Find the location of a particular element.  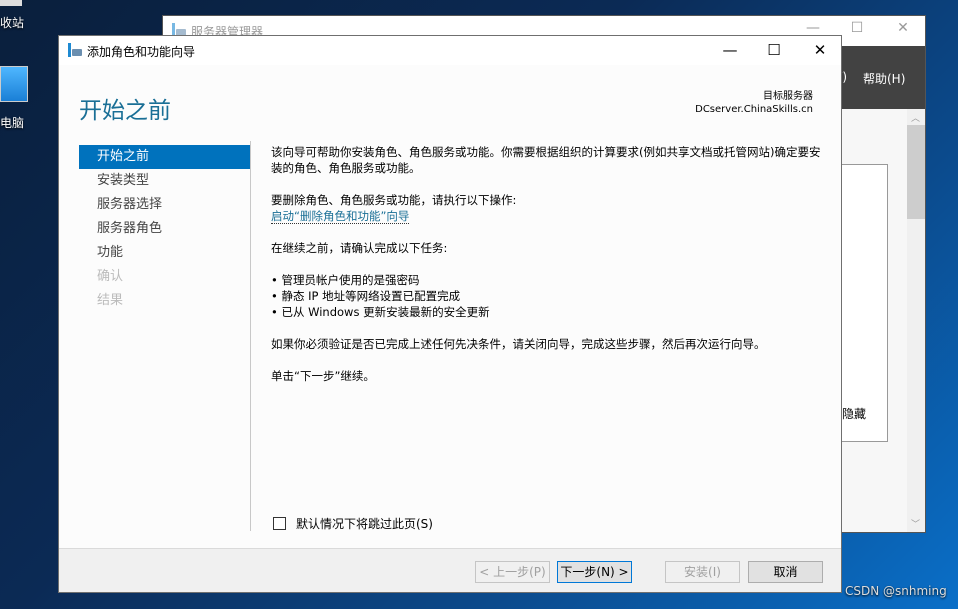

target-server-name: DCserver.ChinaSkills.cn is located at coordinates (754, 109).